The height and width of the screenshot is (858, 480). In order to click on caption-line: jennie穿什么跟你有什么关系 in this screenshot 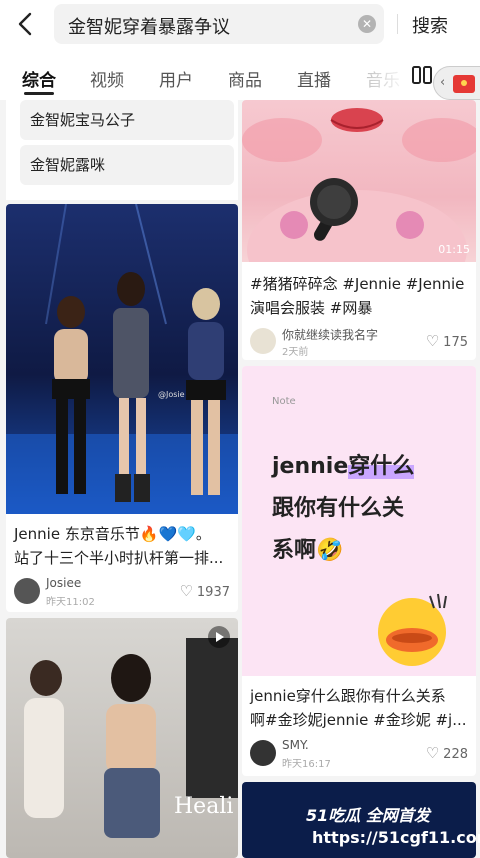, I will do `click(348, 696)`.